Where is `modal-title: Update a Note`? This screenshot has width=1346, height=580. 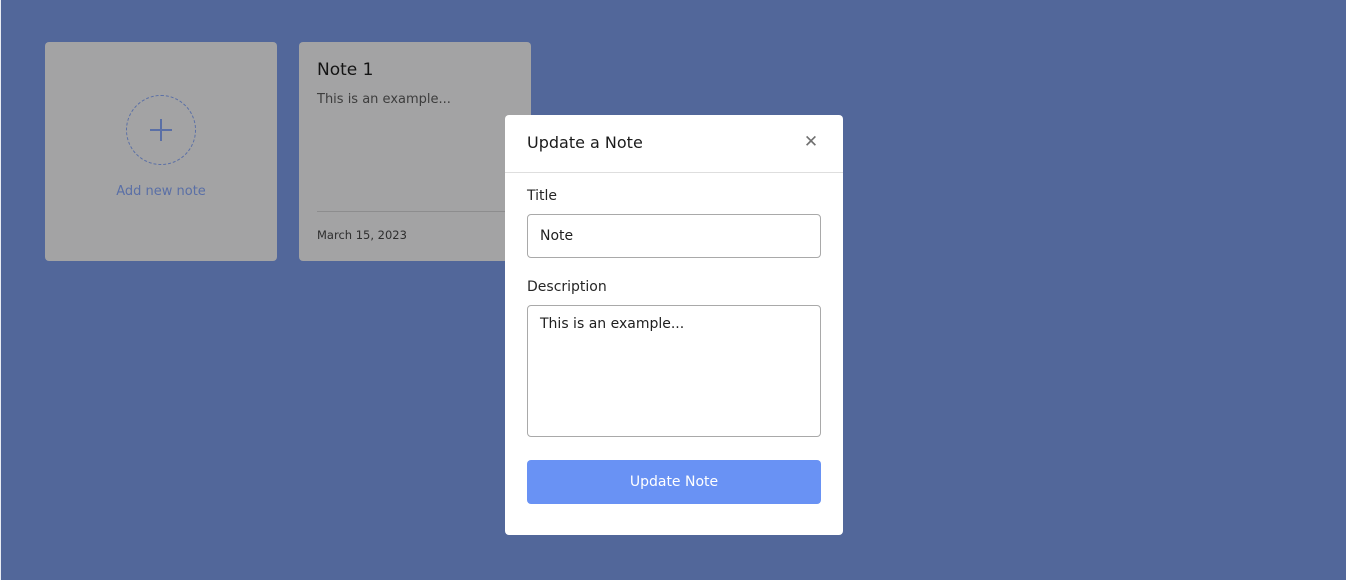
modal-title: Update a Note is located at coordinates (585, 142).